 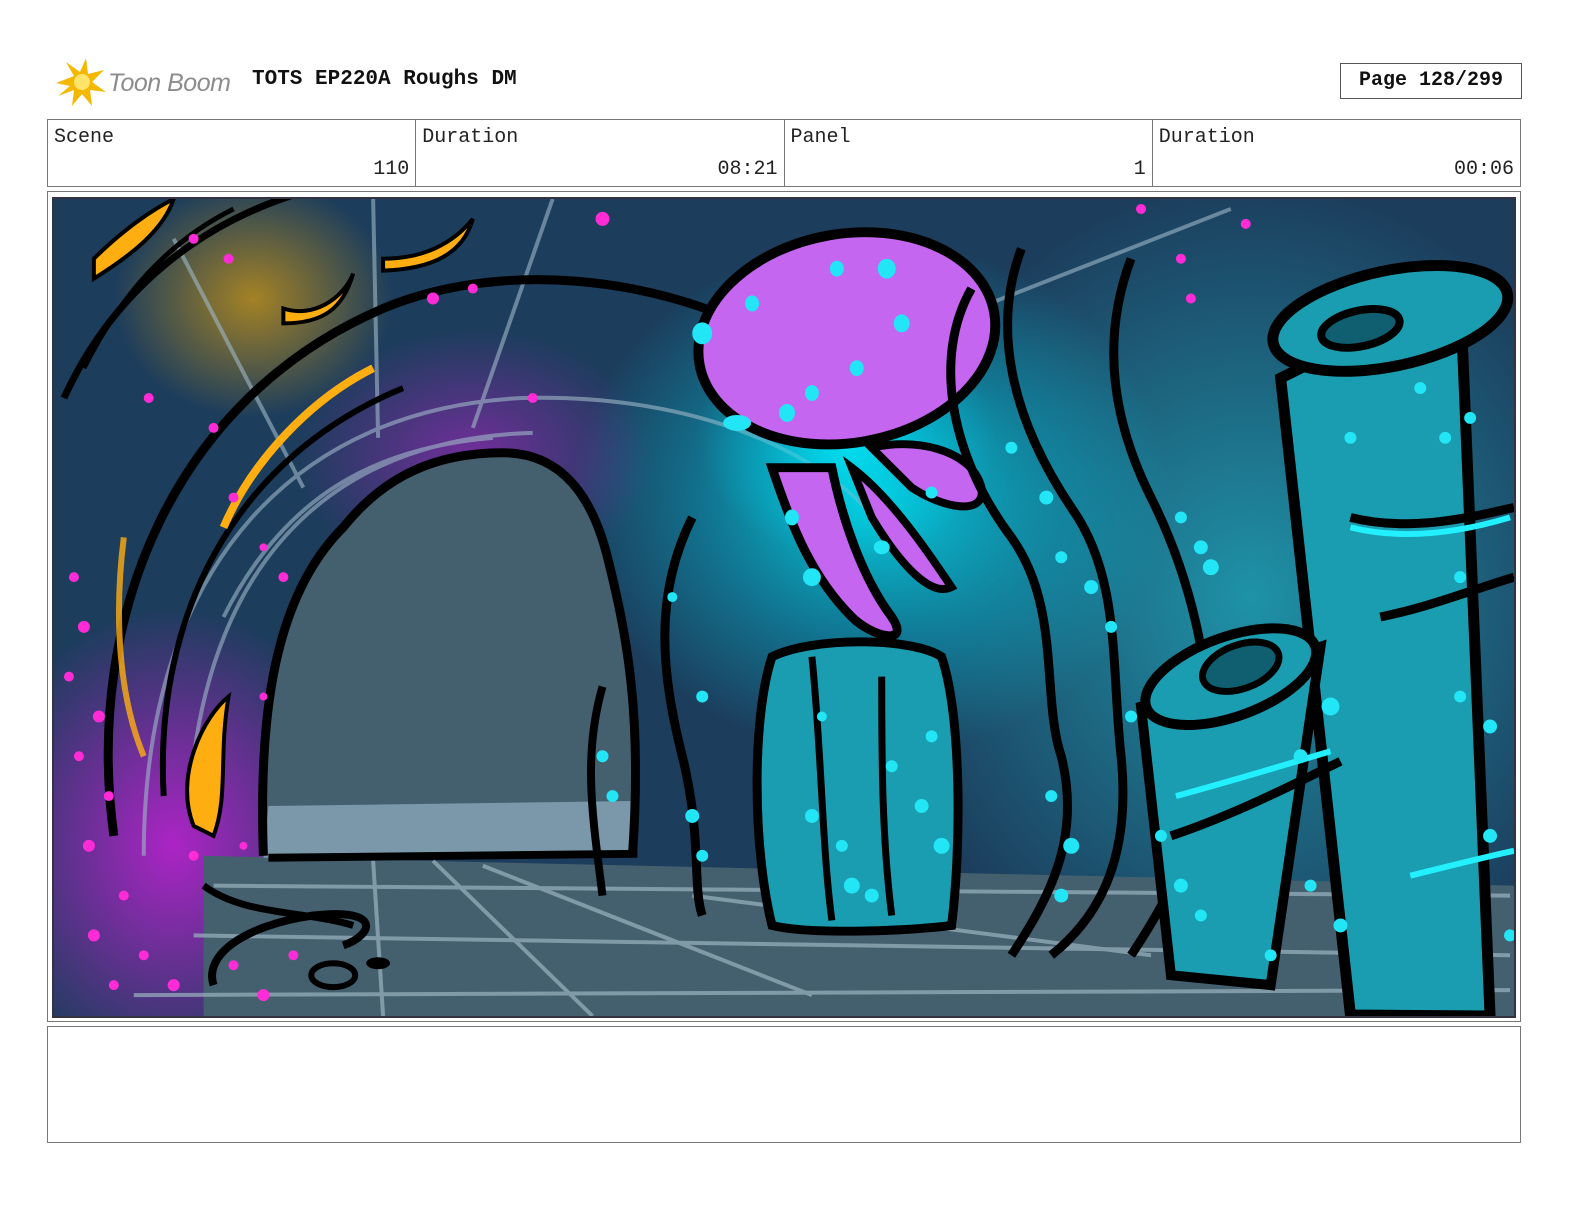 I want to click on scene-duration-label: Duration, so click(x=470, y=137).